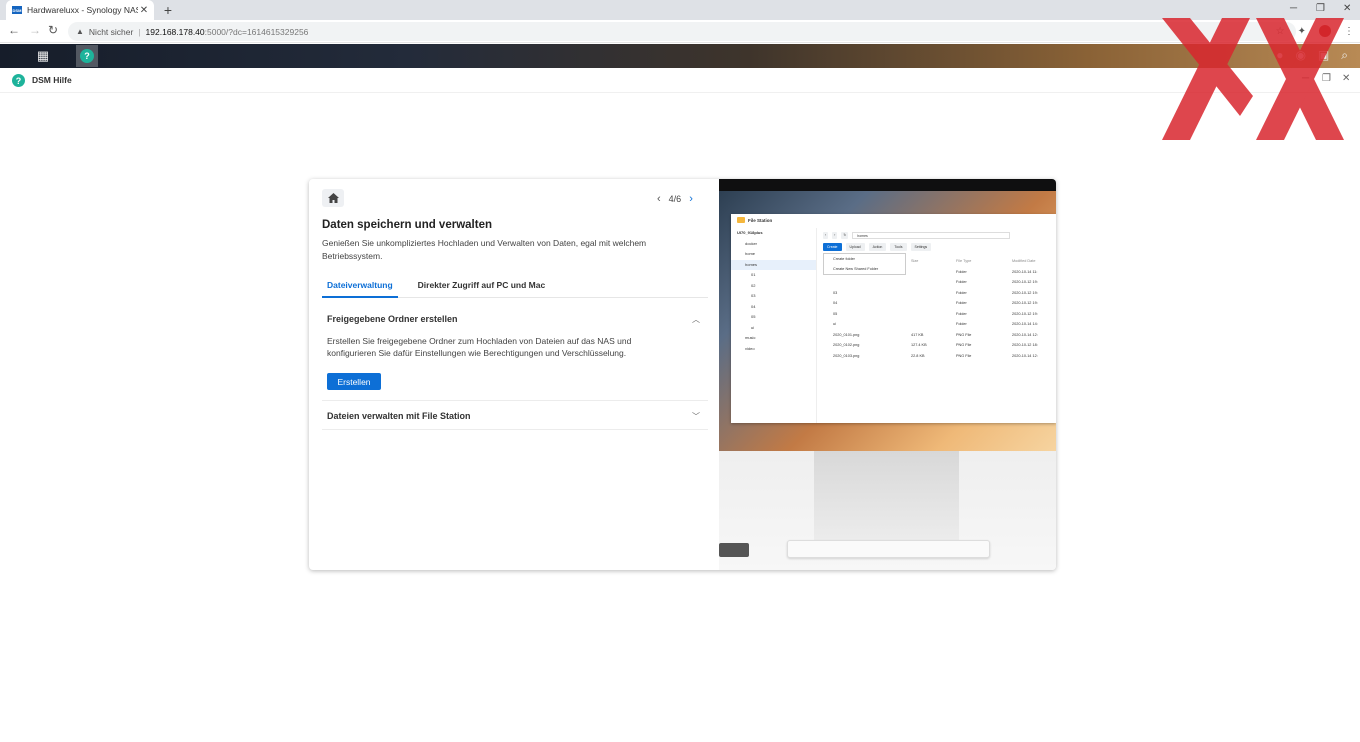  What do you see at coordinates (175, 31) in the screenshot?
I see `url-host: 192.168.178.40` at bounding box center [175, 31].